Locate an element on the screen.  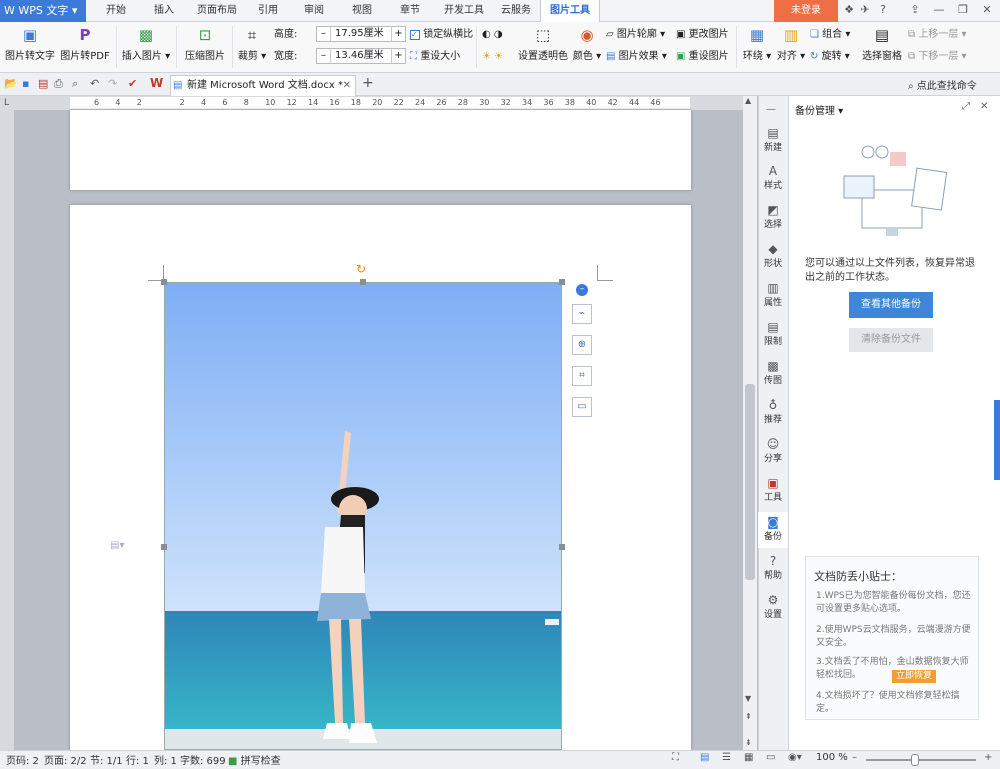
view-other-backups-button: 查看其他备份 is located at coordinates (891, 305).